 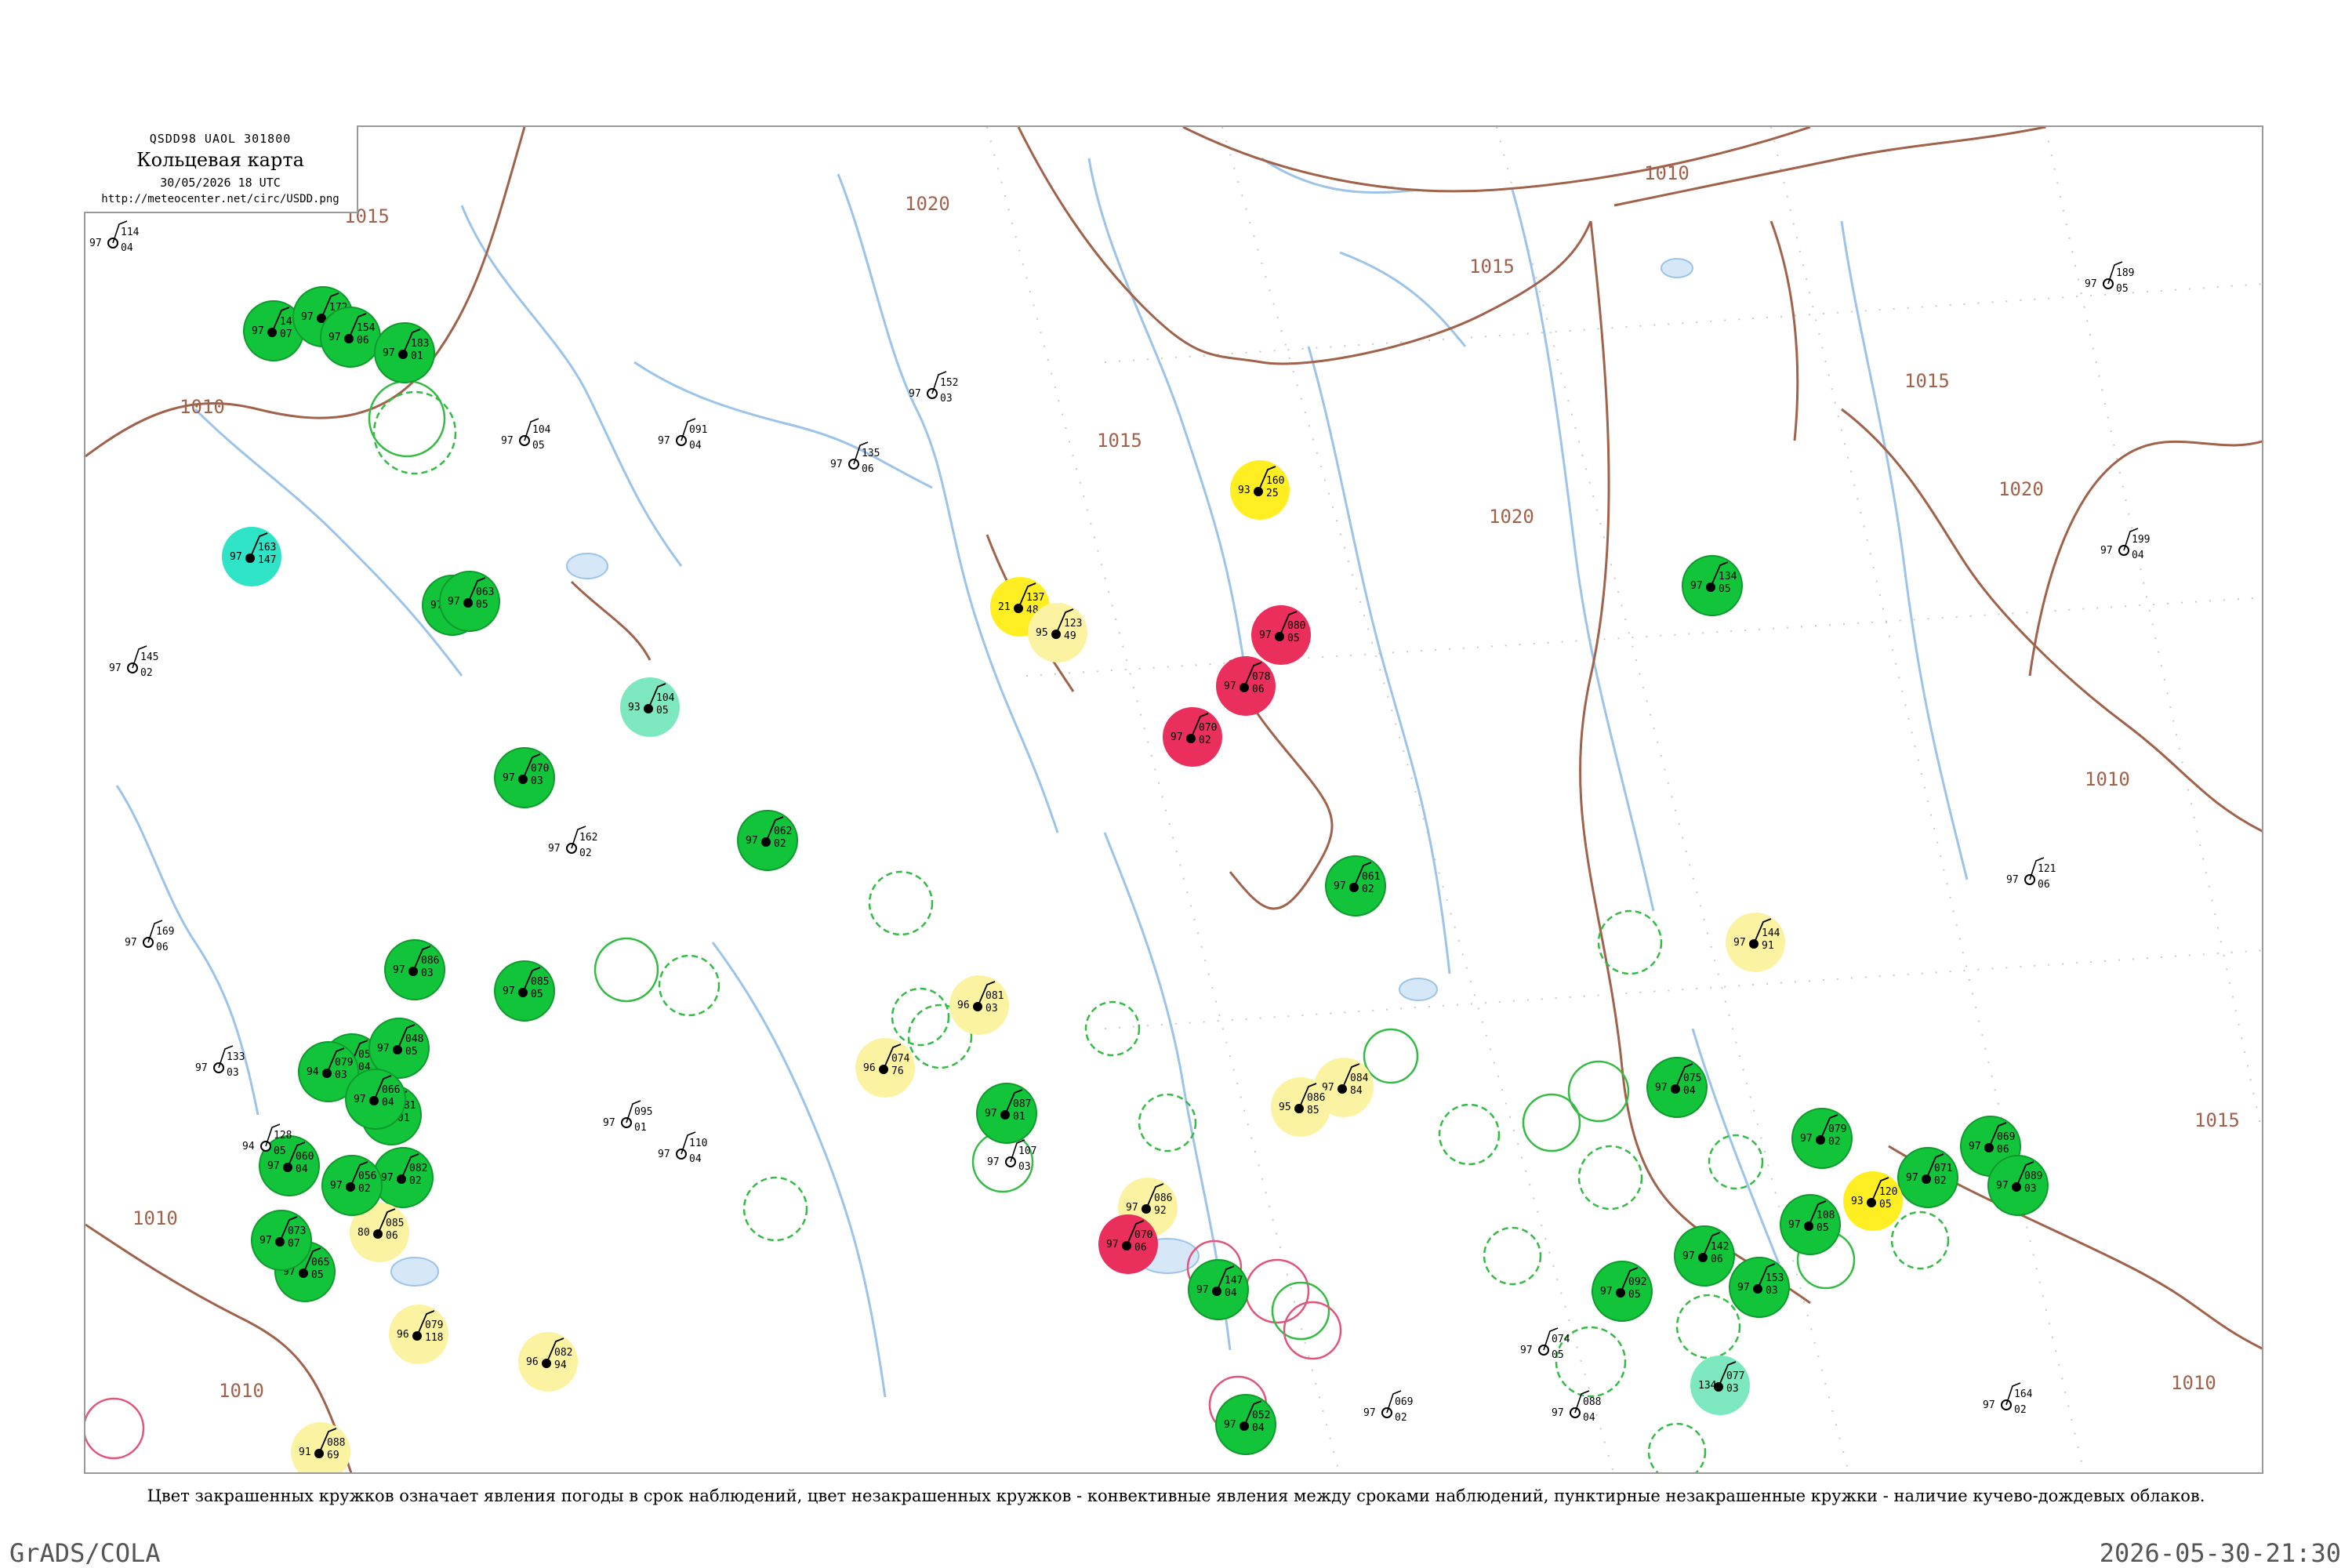 What do you see at coordinates (1858, 1201) in the screenshot?
I see `temperature-value: 93` at bounding box center [1858, 1201].